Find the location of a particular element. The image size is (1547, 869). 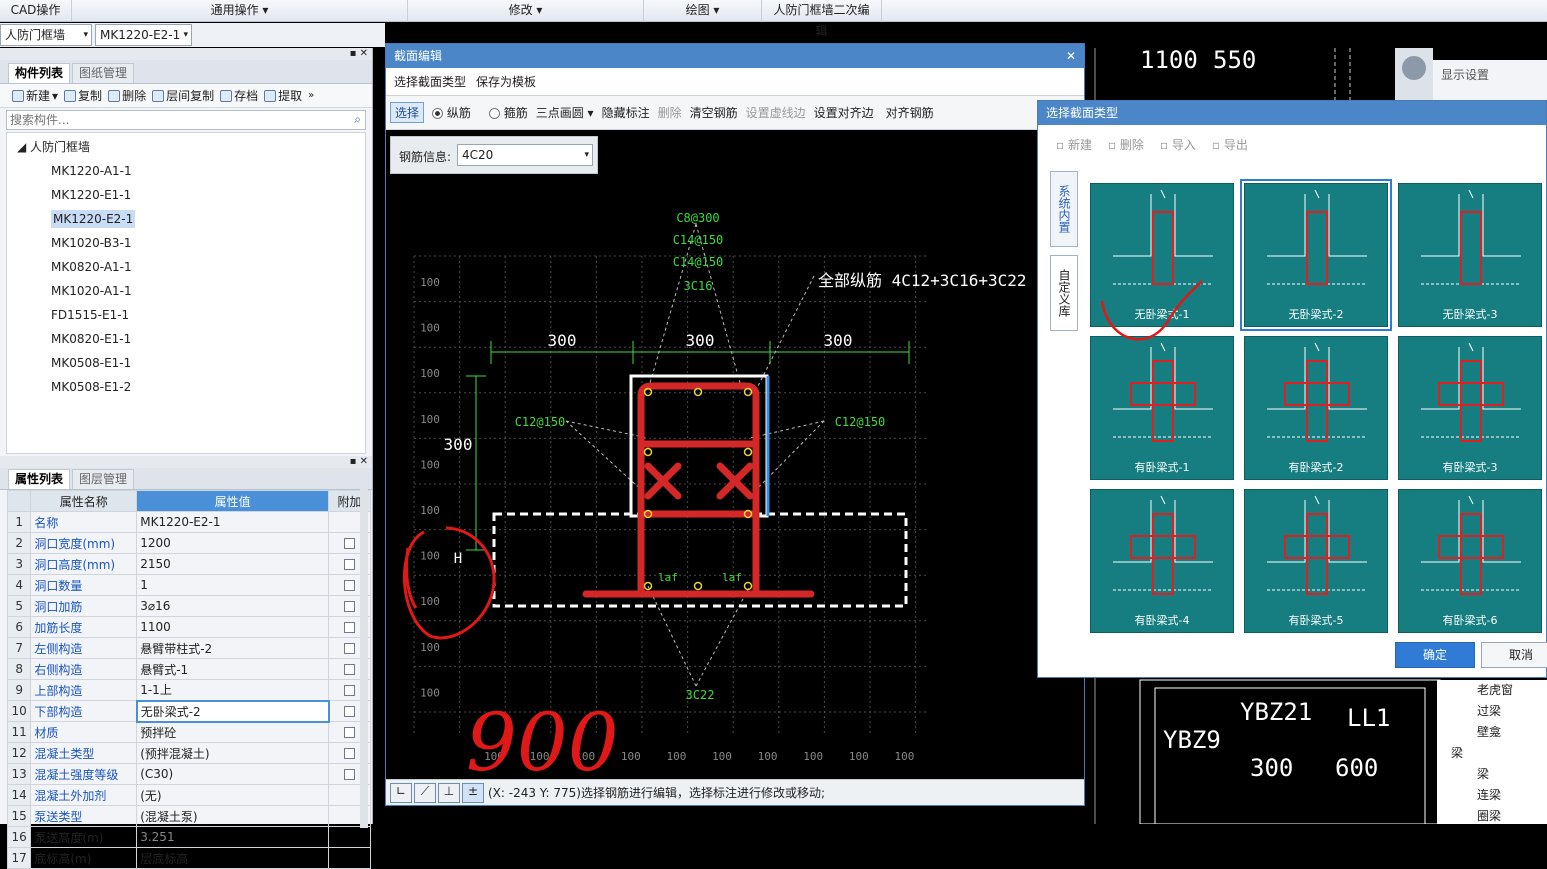

hide-annotation-button: 隐藏标注 is located at coordinates (626, 112).